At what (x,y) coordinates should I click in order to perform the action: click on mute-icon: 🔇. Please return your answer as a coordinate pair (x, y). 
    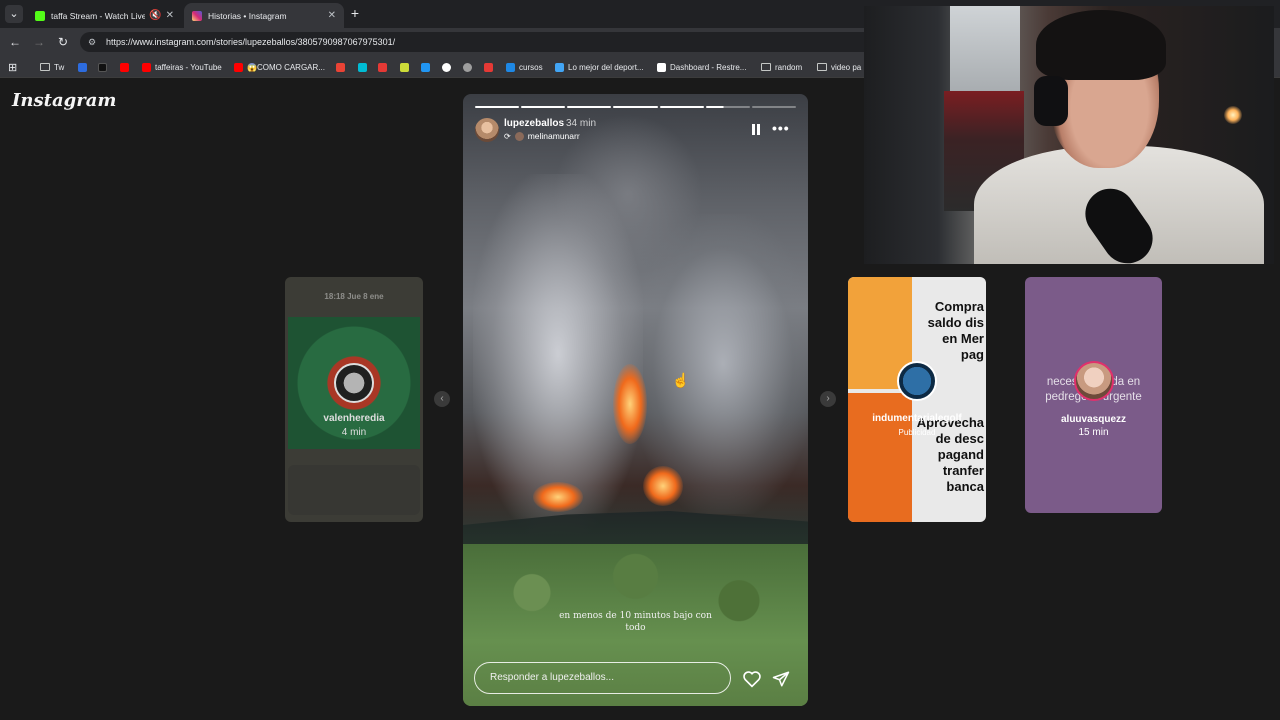
    Looking at the image, I should click on (155, 15).